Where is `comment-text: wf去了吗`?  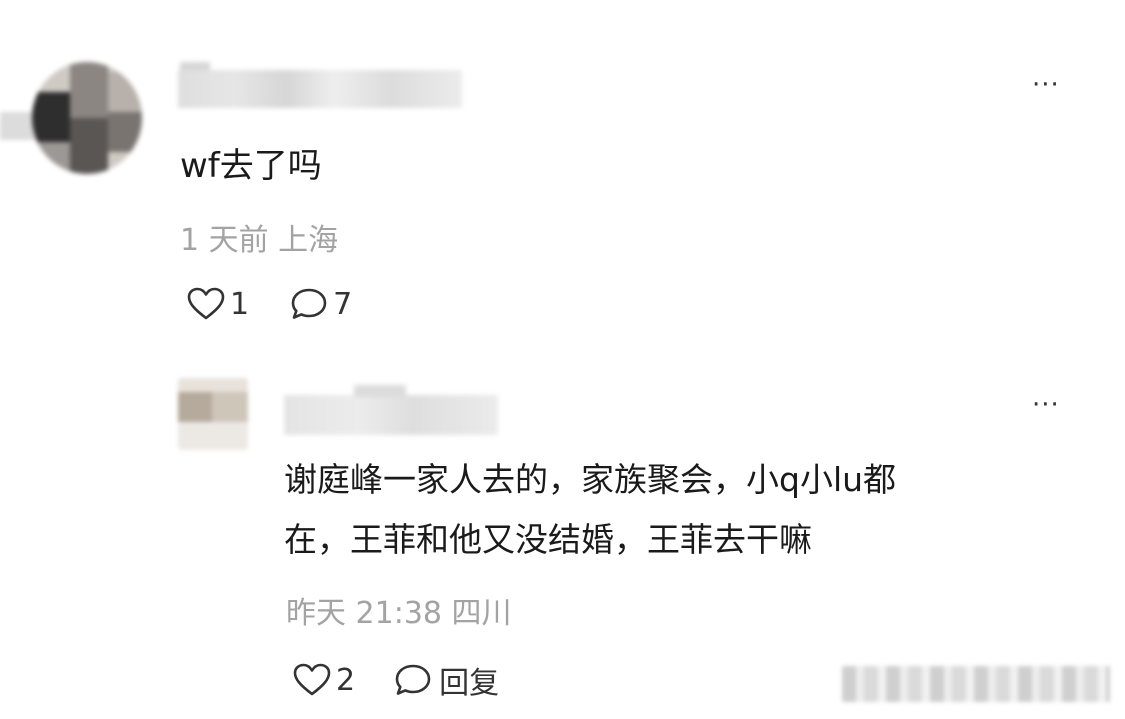 comment-text: wf去了吗 is located at coordinates (251, 166).